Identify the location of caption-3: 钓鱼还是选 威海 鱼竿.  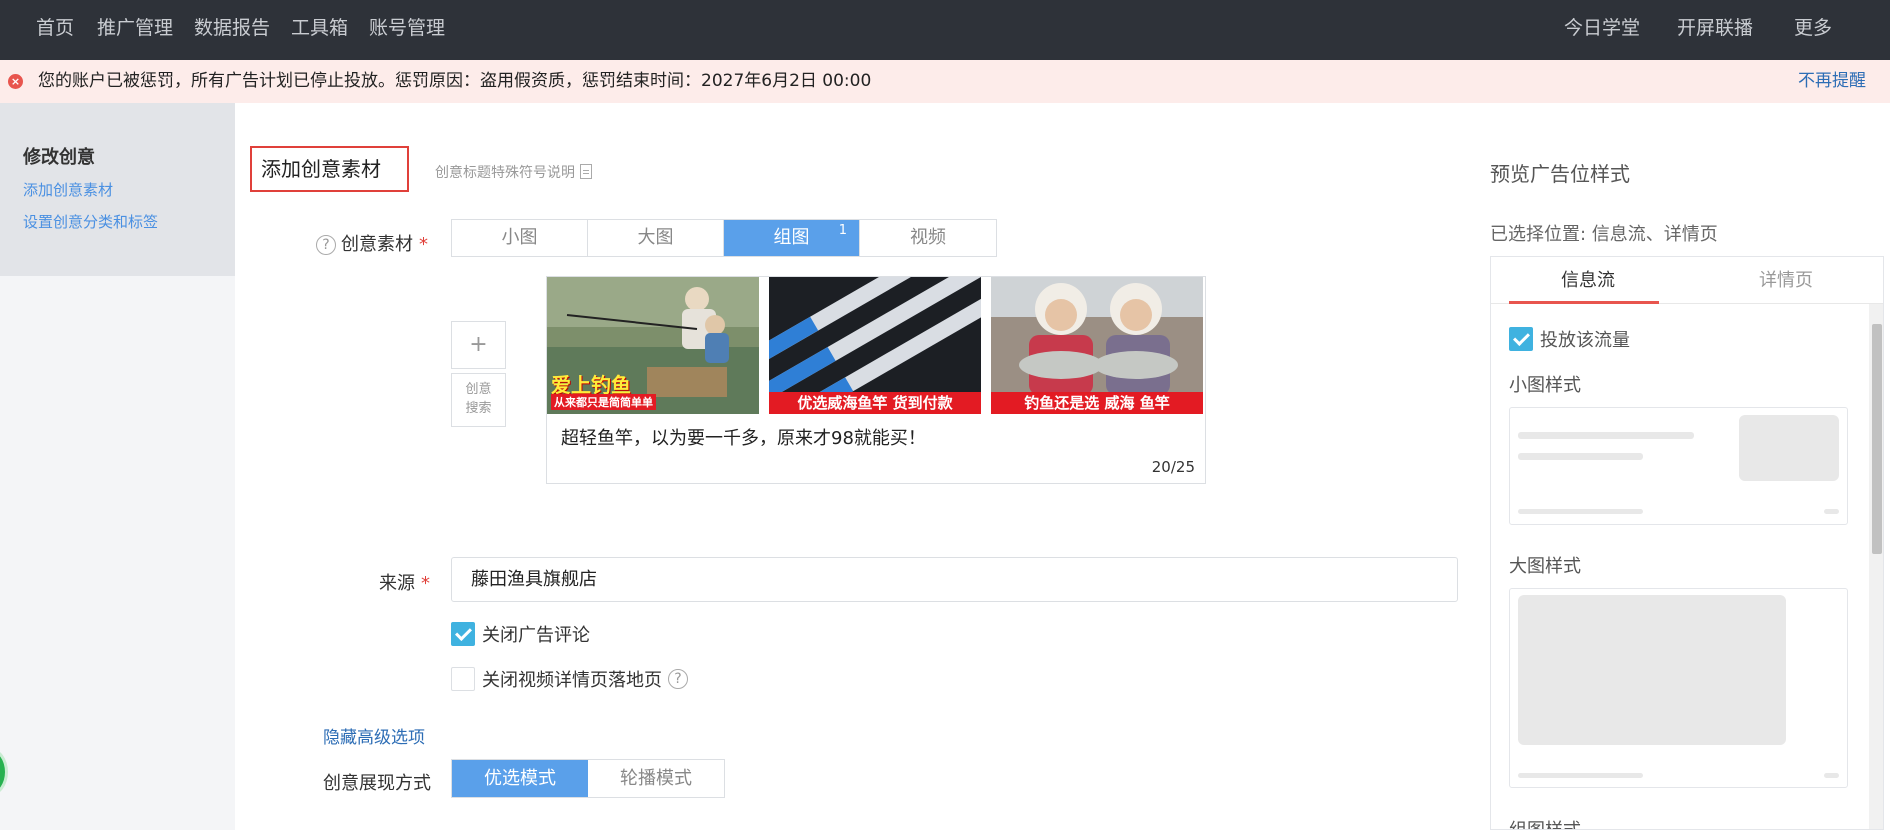
(1097, 403).